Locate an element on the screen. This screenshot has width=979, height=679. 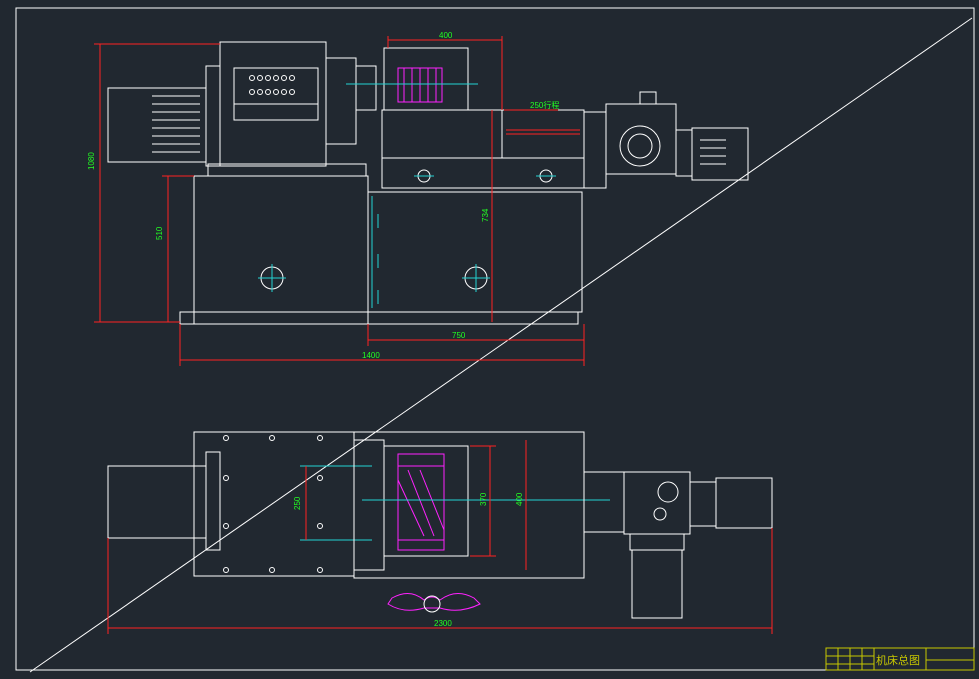
feed-motor is located at coordinates (666, 140).